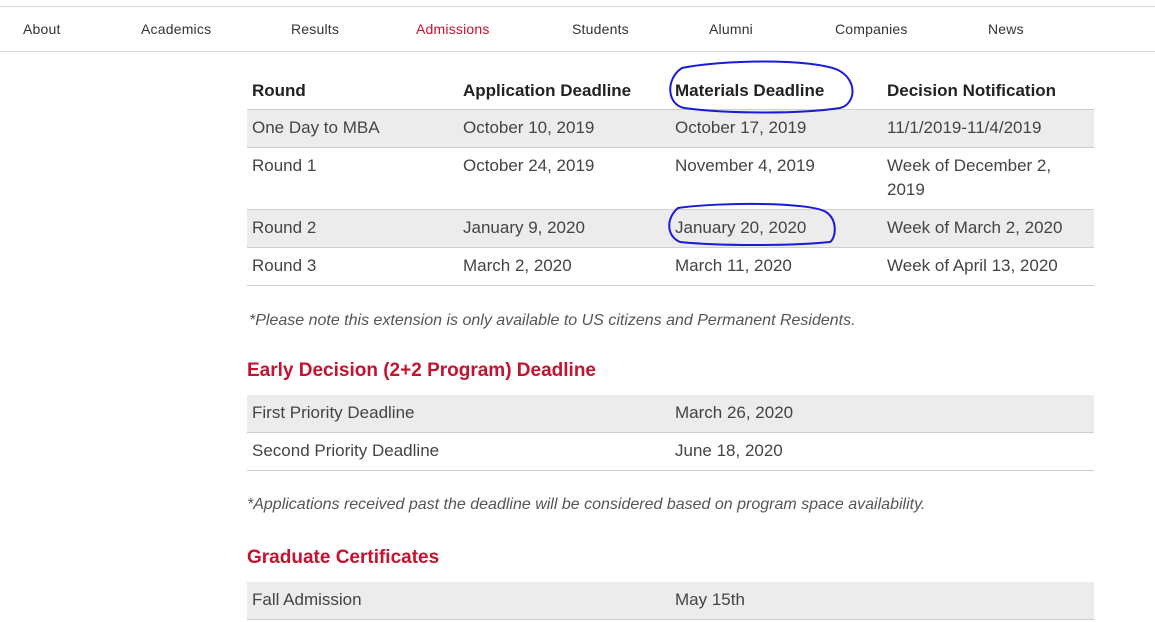  I want to click on table-cell: January 20, 2020, so click(776, 228).